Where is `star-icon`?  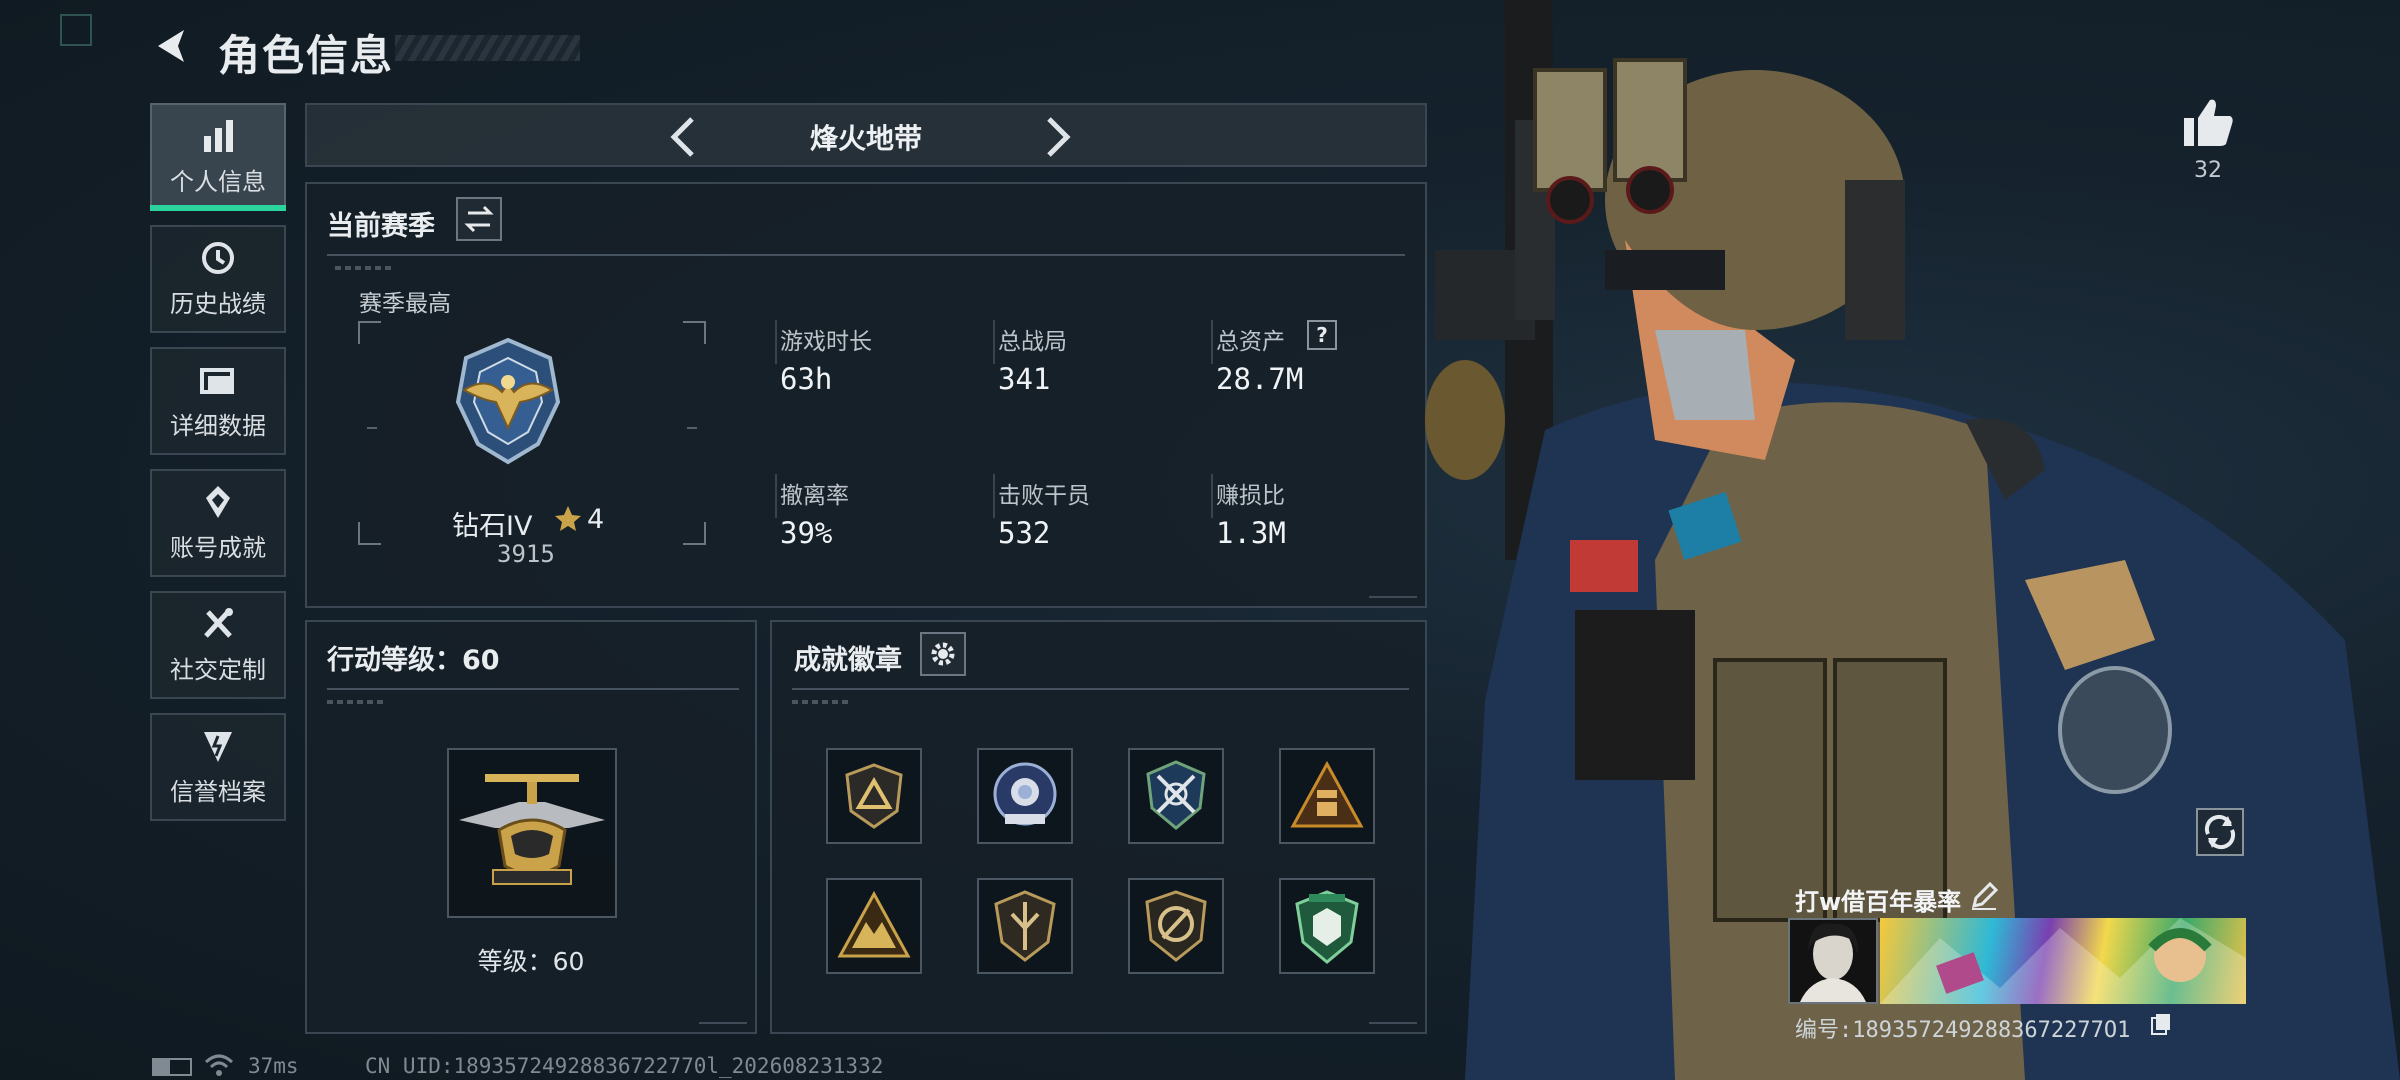 star-icon is located at coordinates (568, 518).